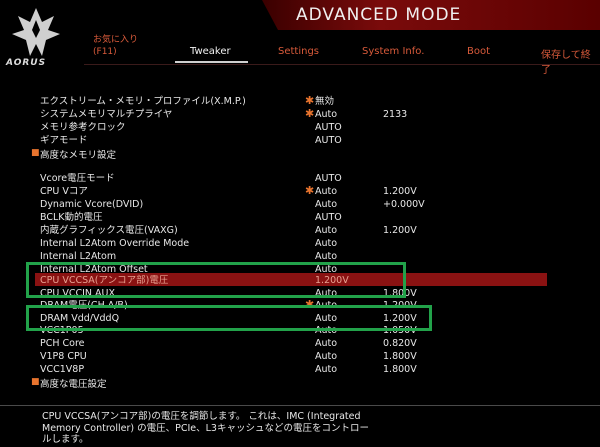 This screenshot has height=447, width=600. I want to click on setting-row-cpu-vcore: CPU Vコア ✱ Auto 1.200V, so click(300, 191).